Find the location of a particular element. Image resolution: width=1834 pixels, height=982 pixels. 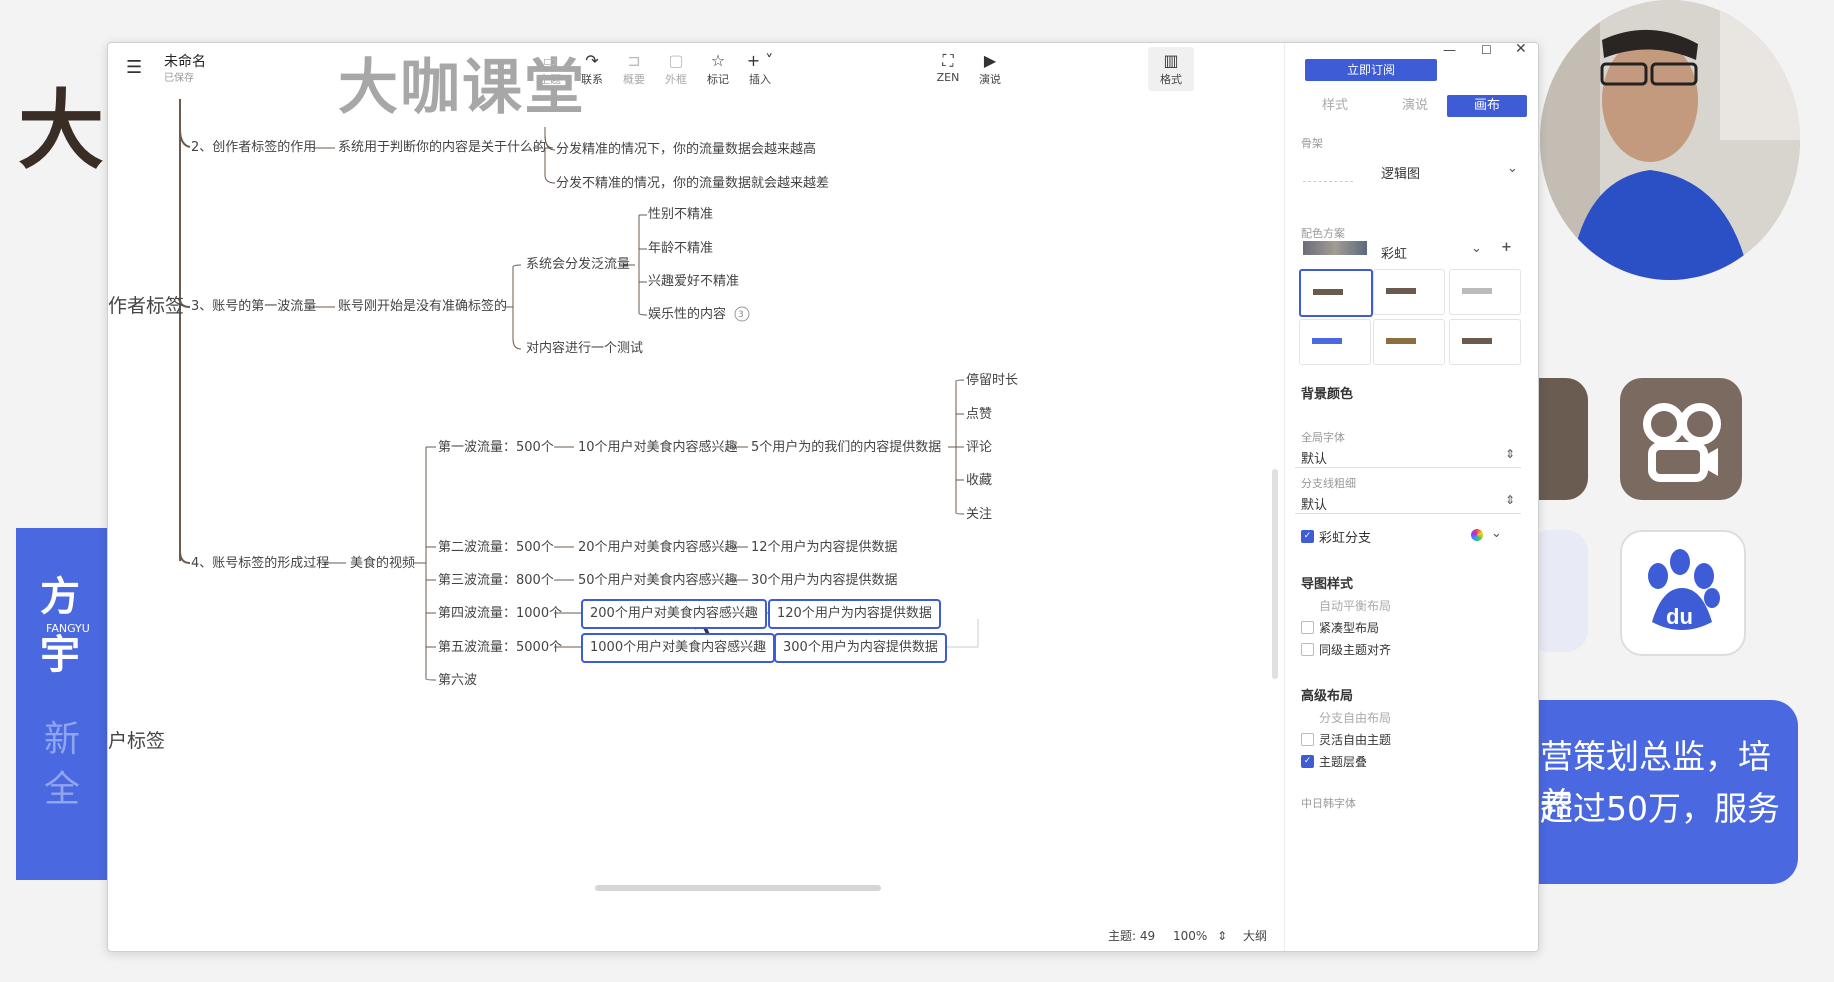

add-scheme-icon: + is located at coordinates (1506, 247).